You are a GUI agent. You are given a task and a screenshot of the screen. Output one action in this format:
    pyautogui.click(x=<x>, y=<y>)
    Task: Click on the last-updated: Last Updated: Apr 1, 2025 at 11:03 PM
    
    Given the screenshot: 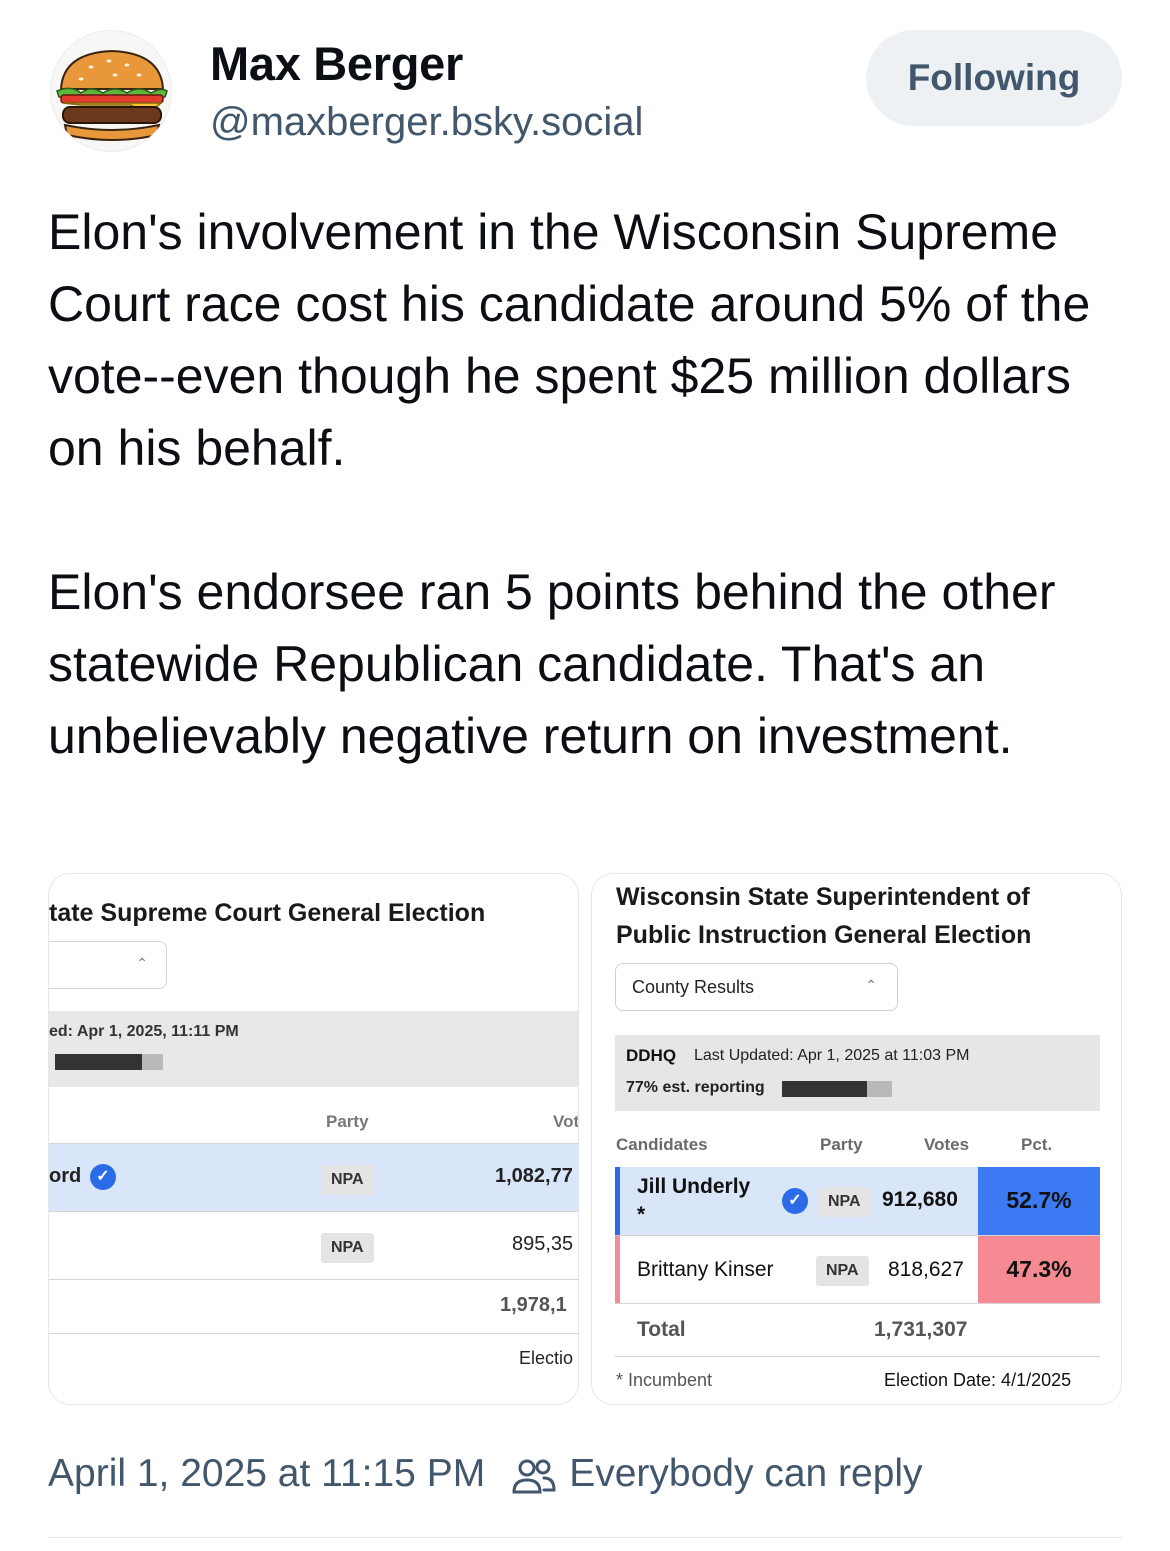 What is the action you would take?
    pyautogui.click(x=832, y=1055)
    